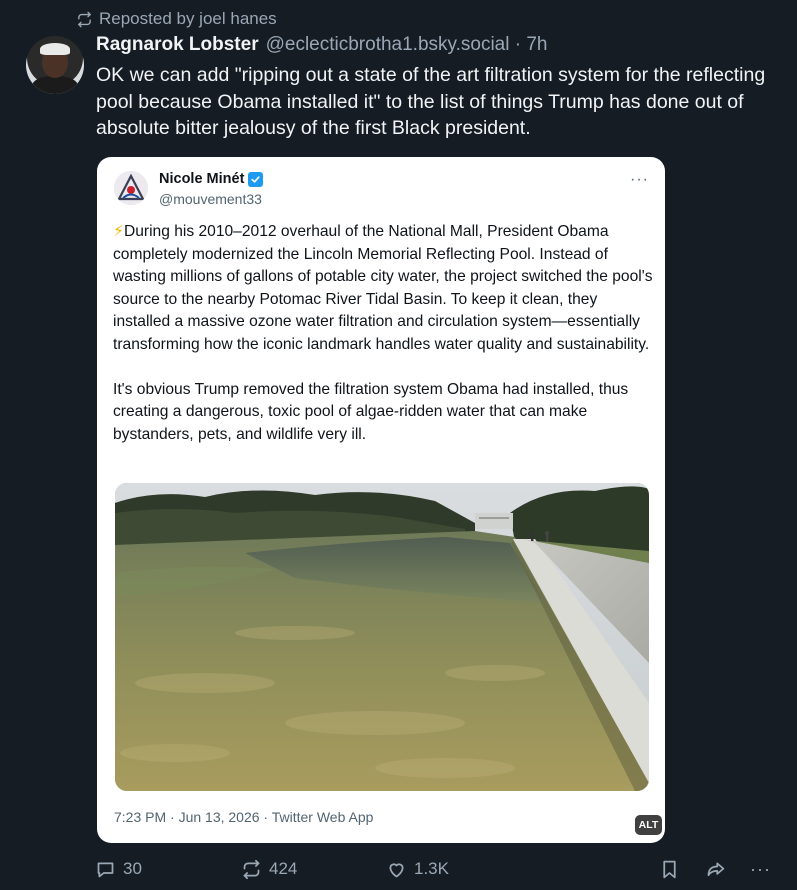  I want to click on embed-name-row: Nicole Minét, so click(211, 179).